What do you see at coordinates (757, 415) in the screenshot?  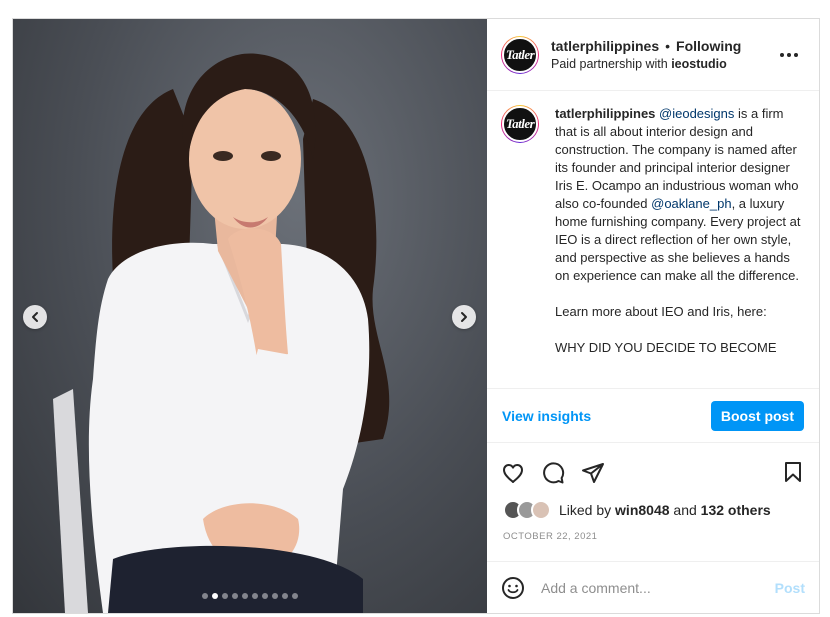 I see `boost-post-button: Boost post` at bounding box center [757, 415].